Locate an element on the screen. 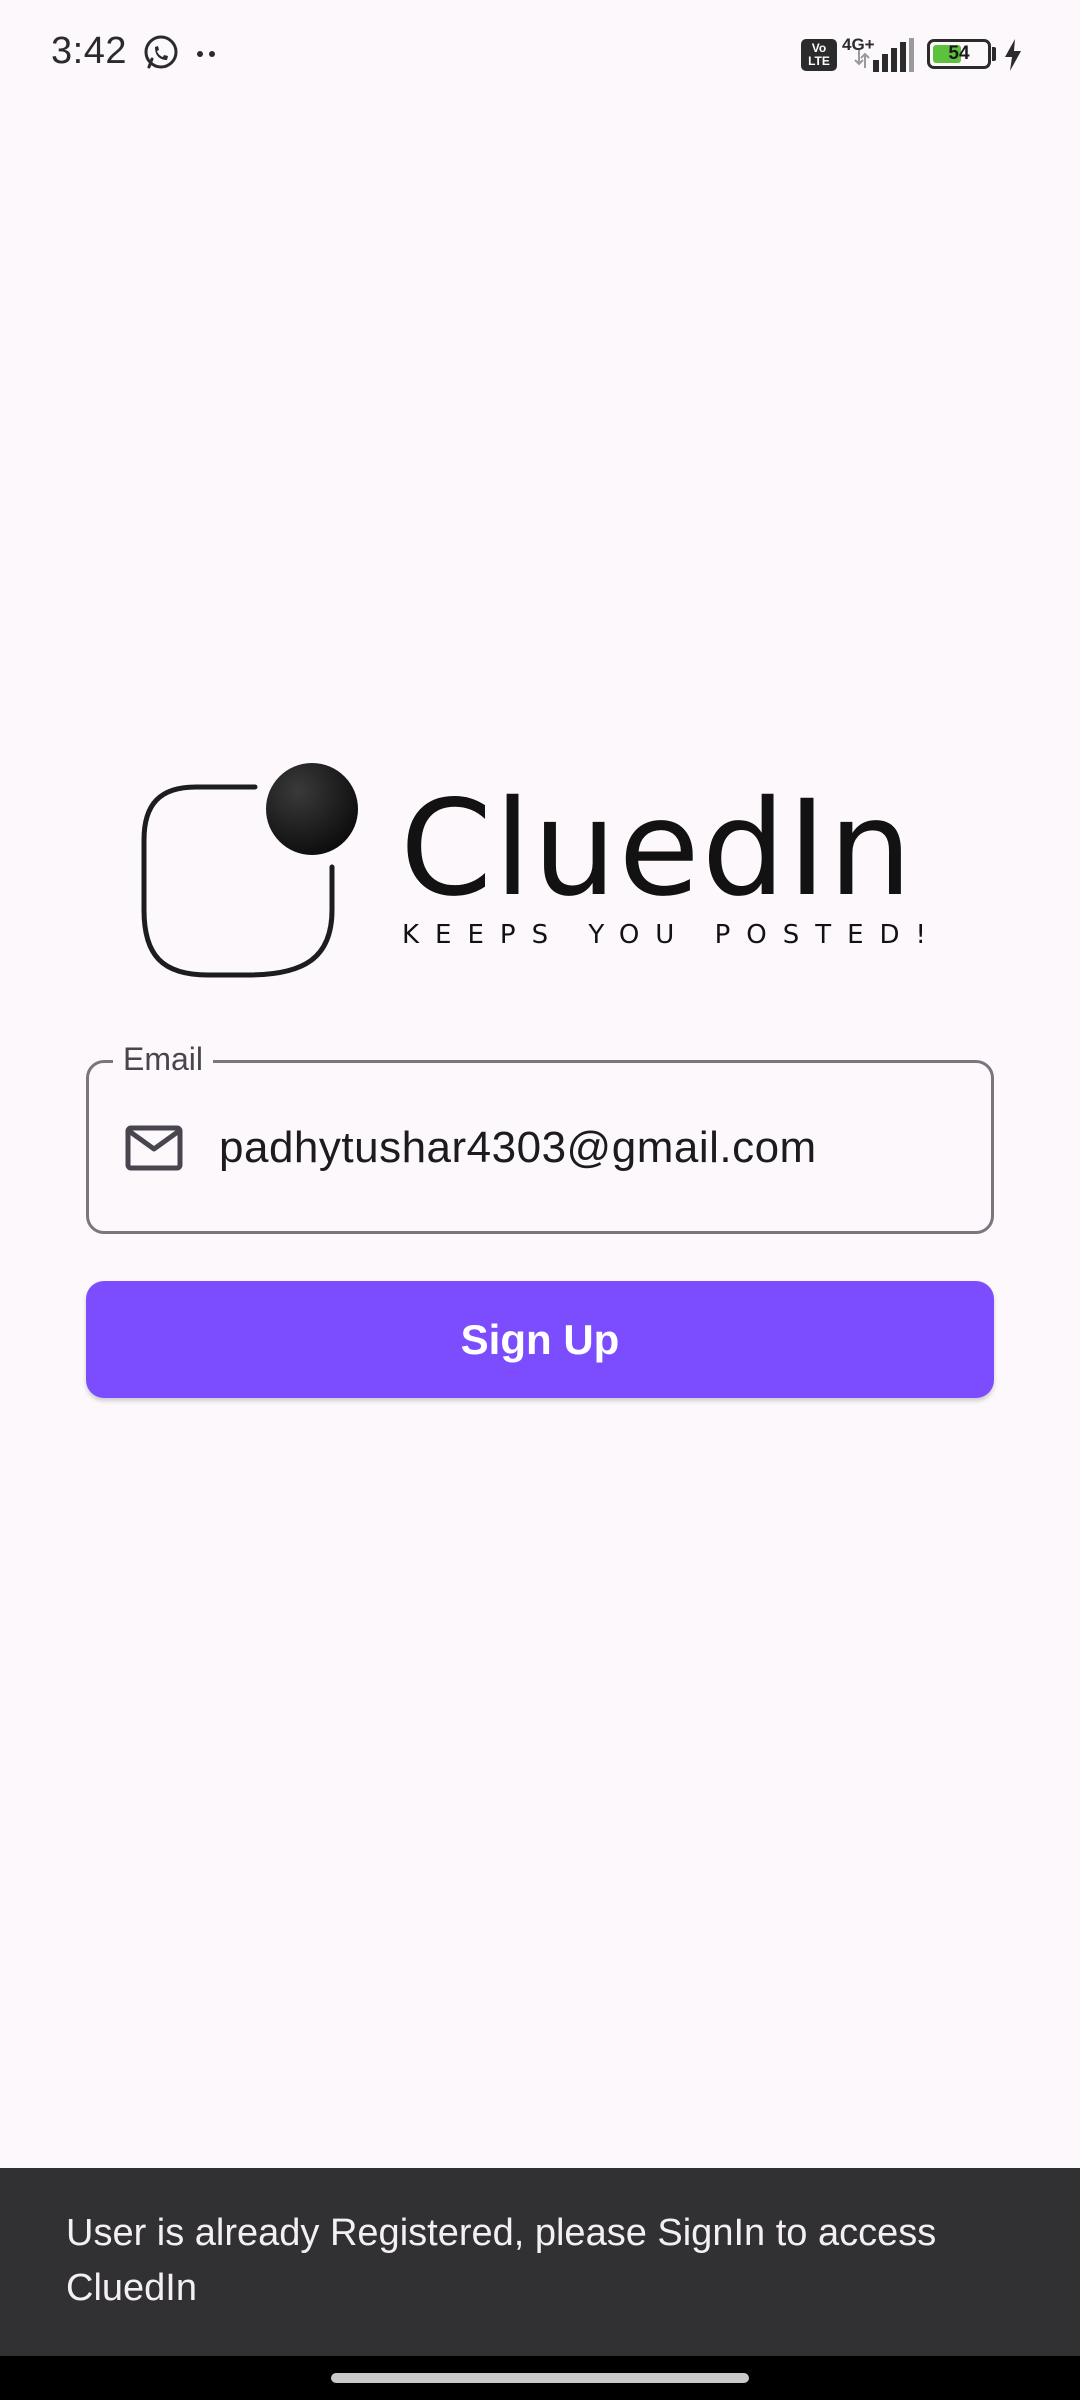 The image size is (1080, 2400). home-gesture-handle is located at coordinates (540, 2378).